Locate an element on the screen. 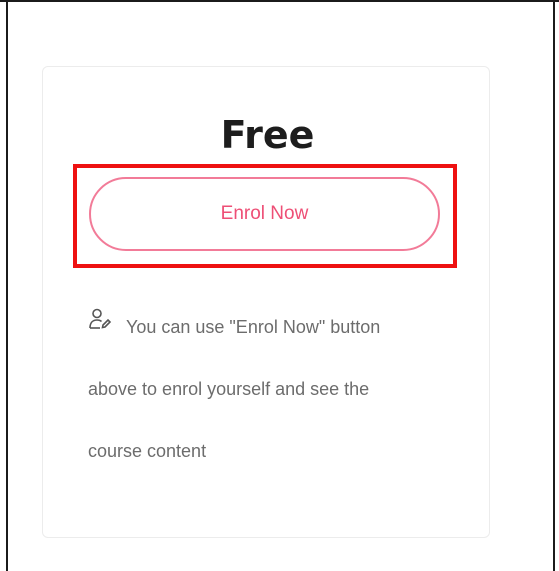 This screenshot has width=559, height=571. price-label: Free is located at coordinates (267, 135).